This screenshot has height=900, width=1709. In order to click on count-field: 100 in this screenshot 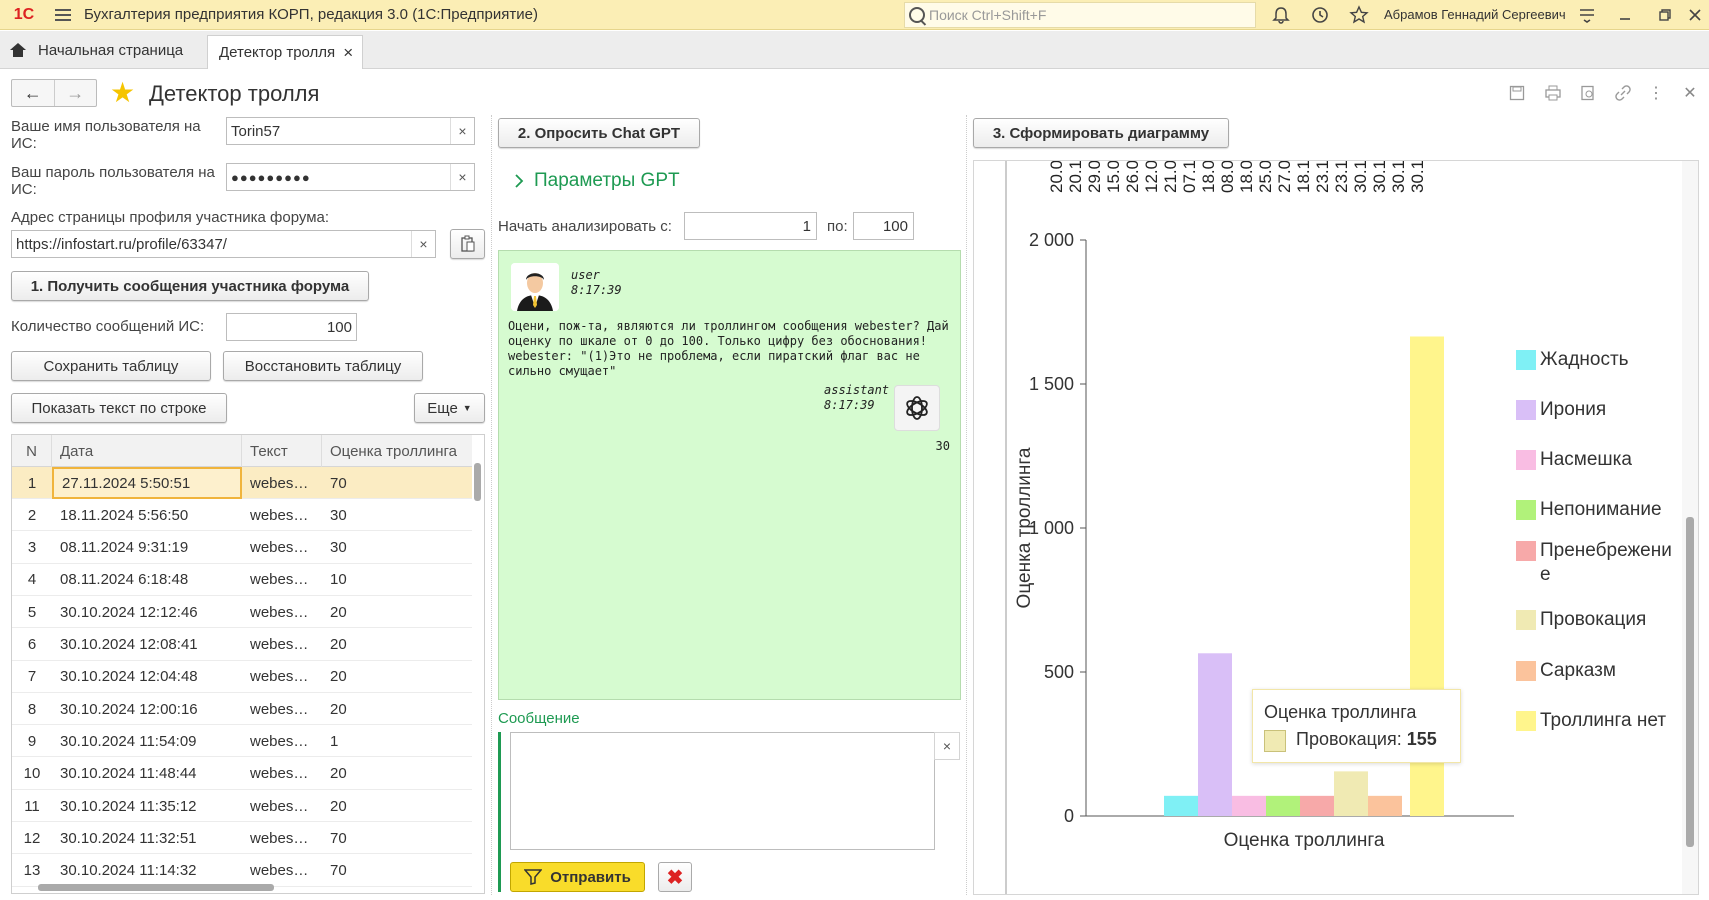, I will do `click(291, 327)`.